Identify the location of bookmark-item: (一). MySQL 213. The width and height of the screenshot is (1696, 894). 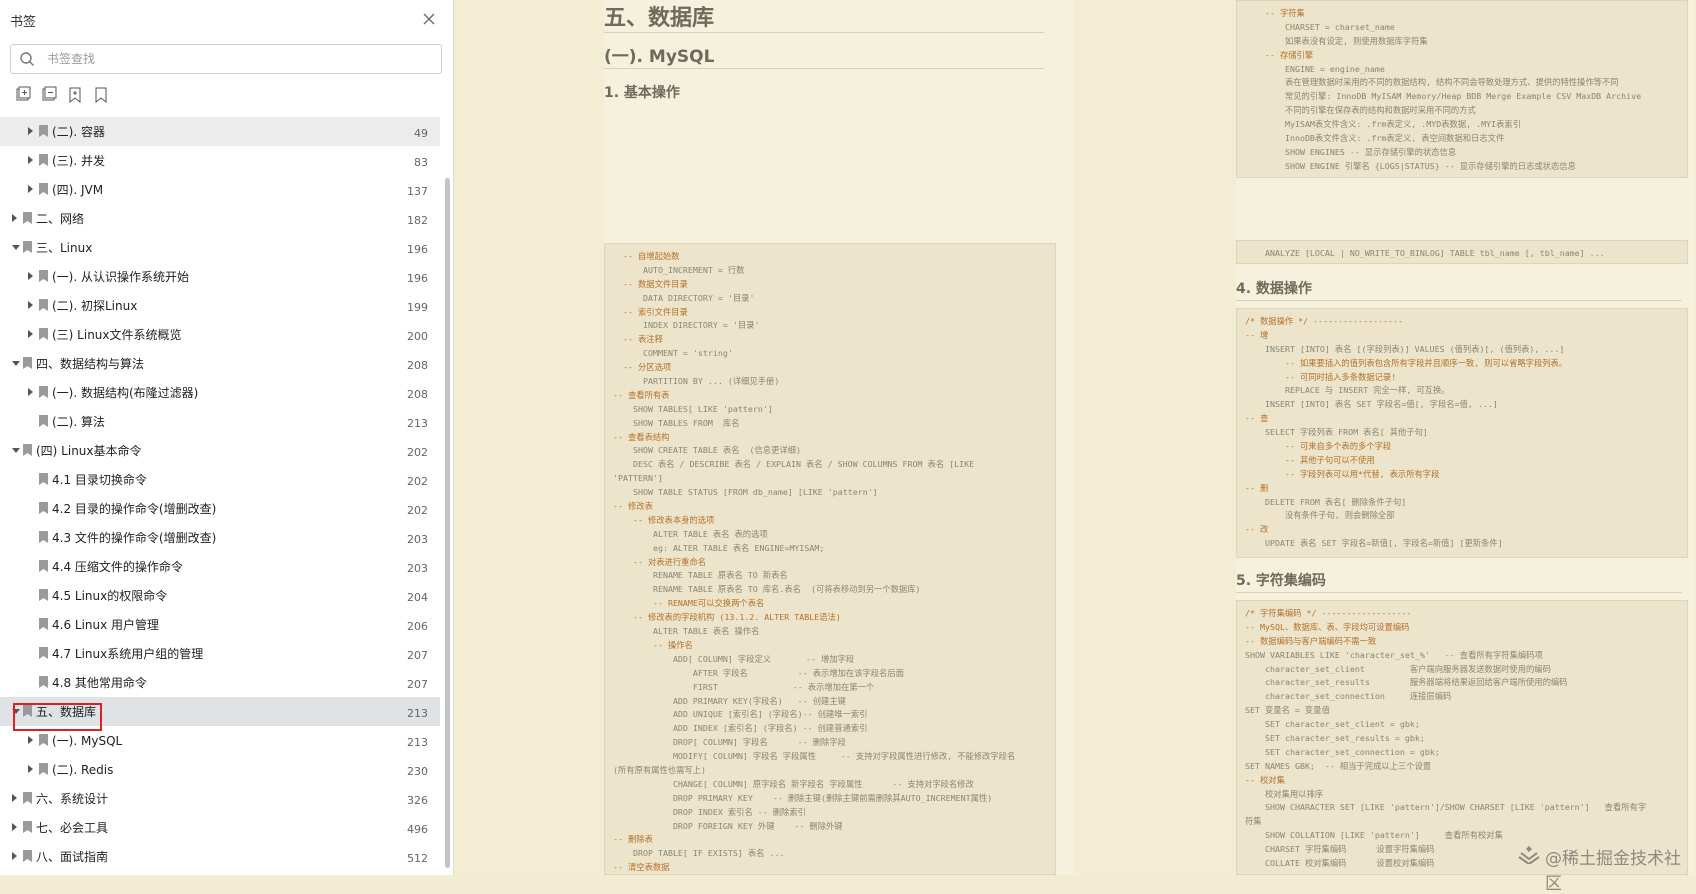
(220, 740).